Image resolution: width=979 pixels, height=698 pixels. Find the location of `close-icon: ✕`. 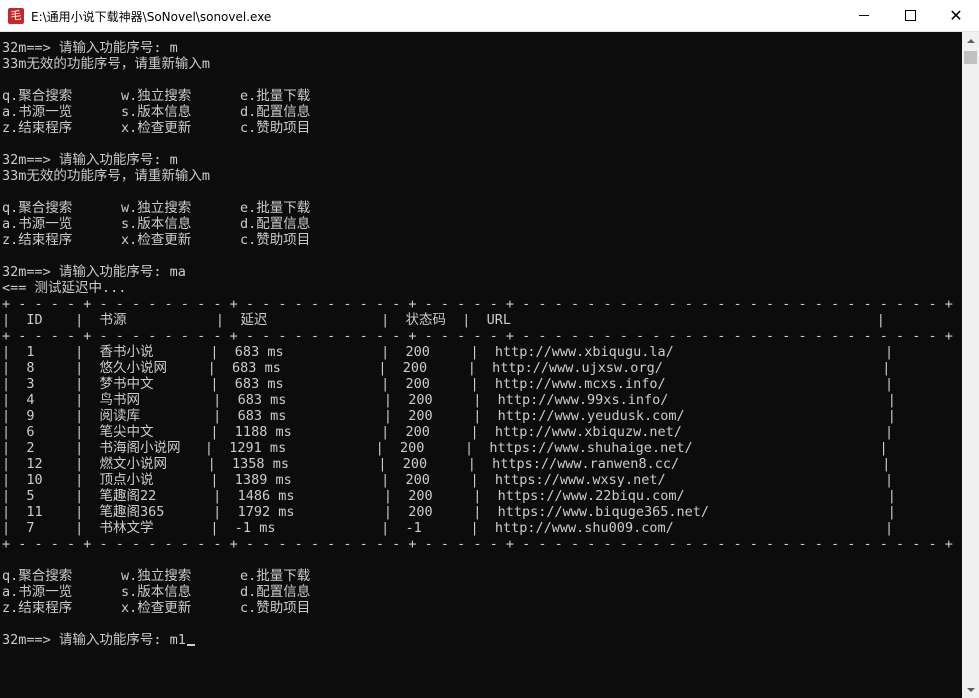

close-icon: ✕ is located at coordinates (956, 15).